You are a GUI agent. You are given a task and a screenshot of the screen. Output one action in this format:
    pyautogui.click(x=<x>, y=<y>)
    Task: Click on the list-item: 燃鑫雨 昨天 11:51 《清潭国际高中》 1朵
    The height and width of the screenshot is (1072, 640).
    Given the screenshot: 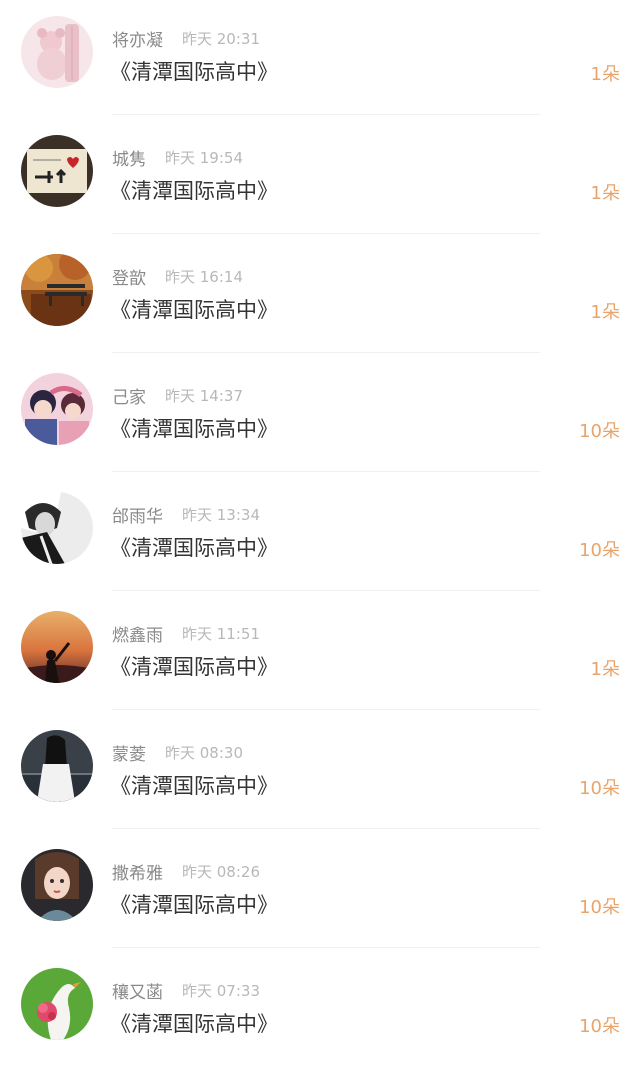 What is the action you would take?
    pyautogui.click(x=320, y=654)
    